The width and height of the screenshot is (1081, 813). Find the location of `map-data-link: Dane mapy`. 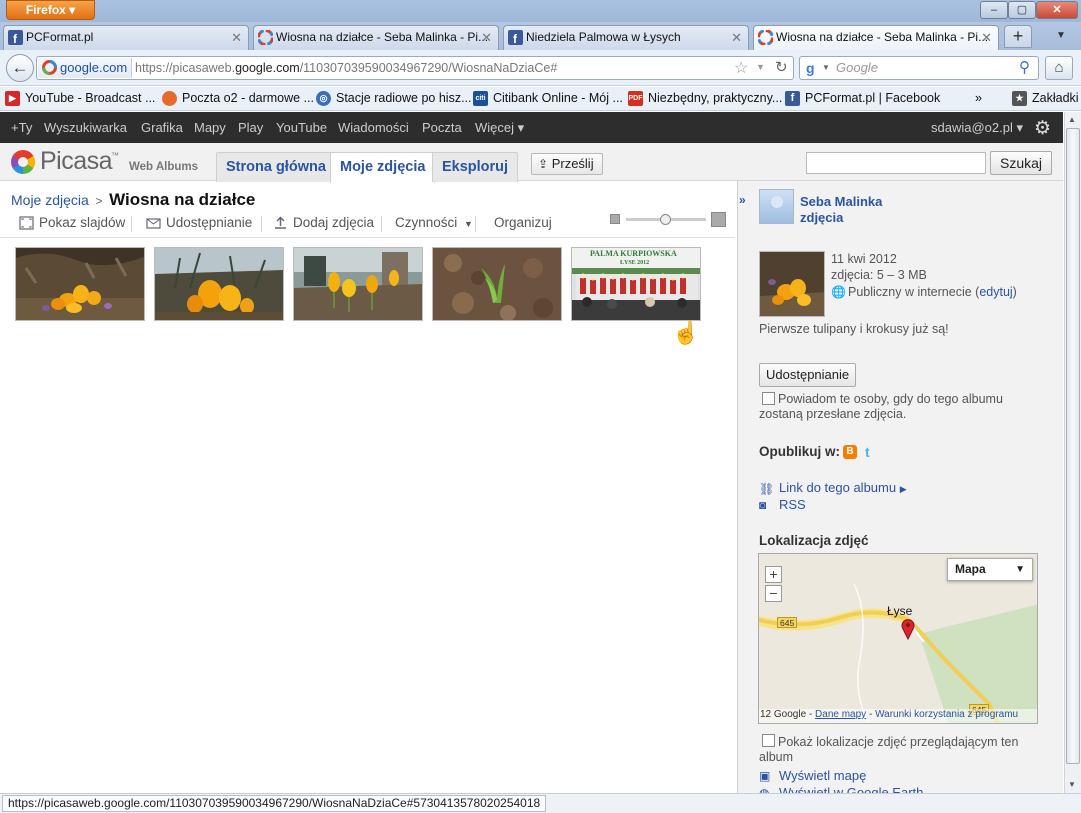

map-data-link: Dane mapy is located at coordinates (840, 714).